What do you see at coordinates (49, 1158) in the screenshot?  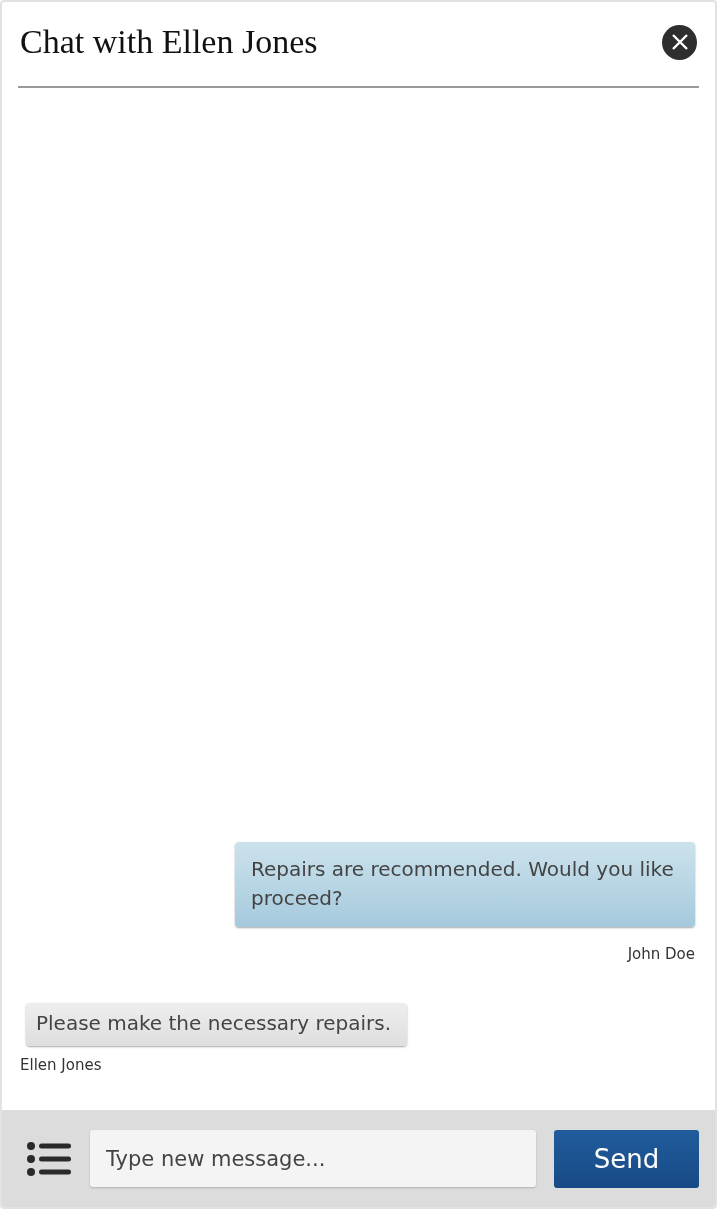 I see `list-icon` at bounding box center [49, 1158].